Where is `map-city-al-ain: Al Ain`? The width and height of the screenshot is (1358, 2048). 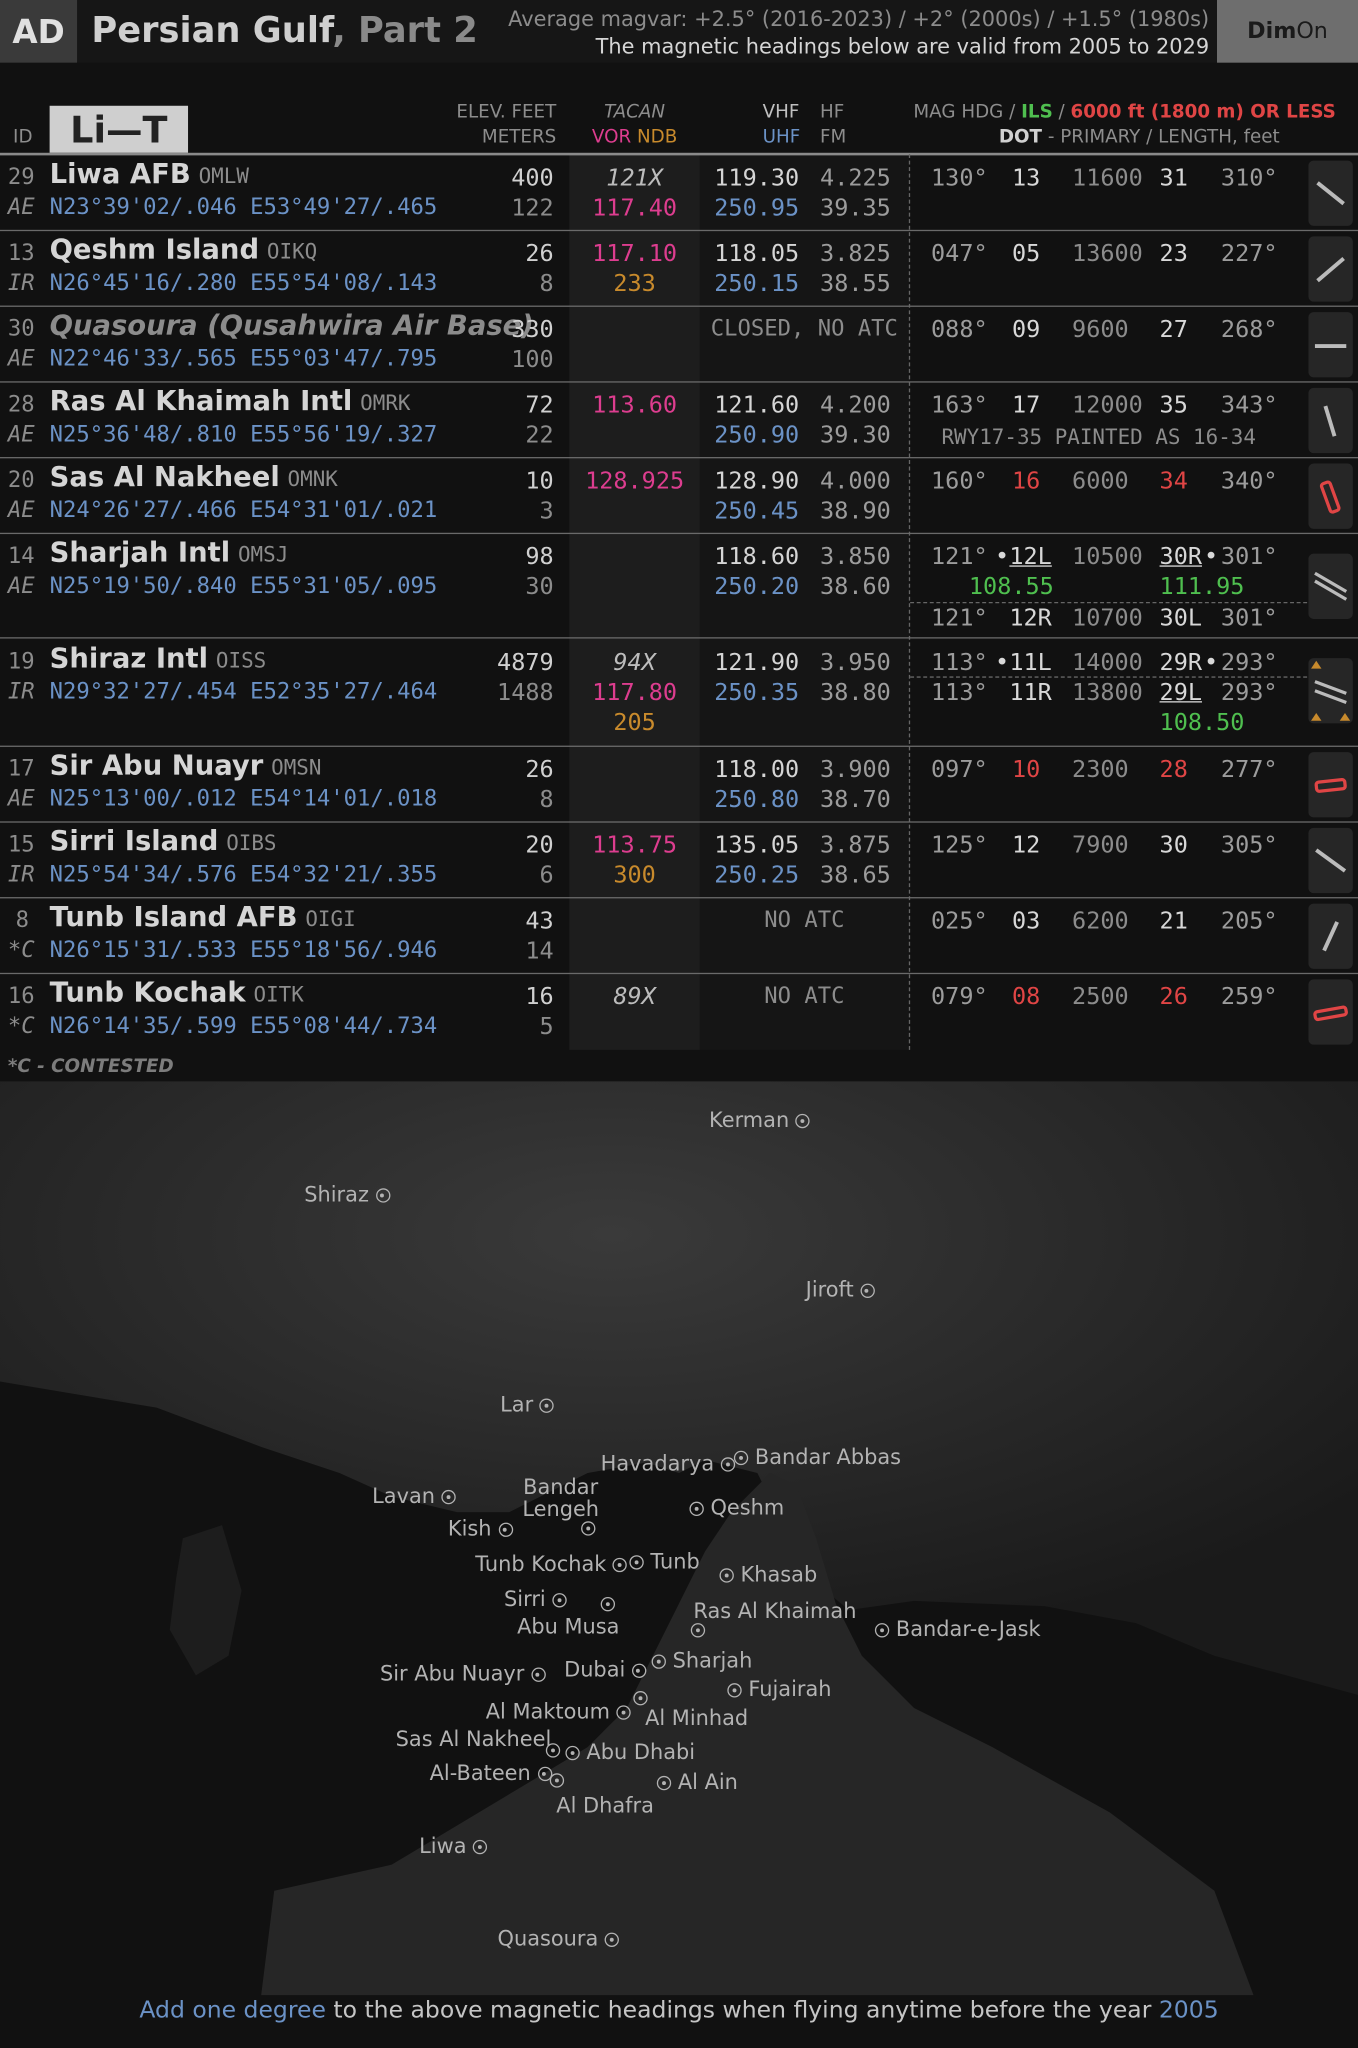
map-city-al-ain: Al Ain is located at coordinates (697, 1782).